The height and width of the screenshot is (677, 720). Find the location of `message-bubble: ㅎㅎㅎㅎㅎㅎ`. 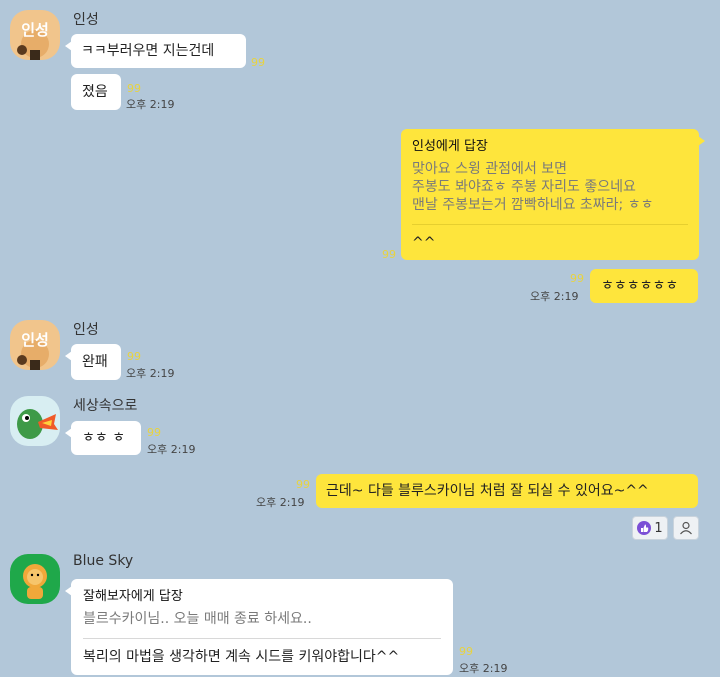

message-bubble: ㅎㅎㅎㅎㅎㅎ is located at coordinates (644, 286).